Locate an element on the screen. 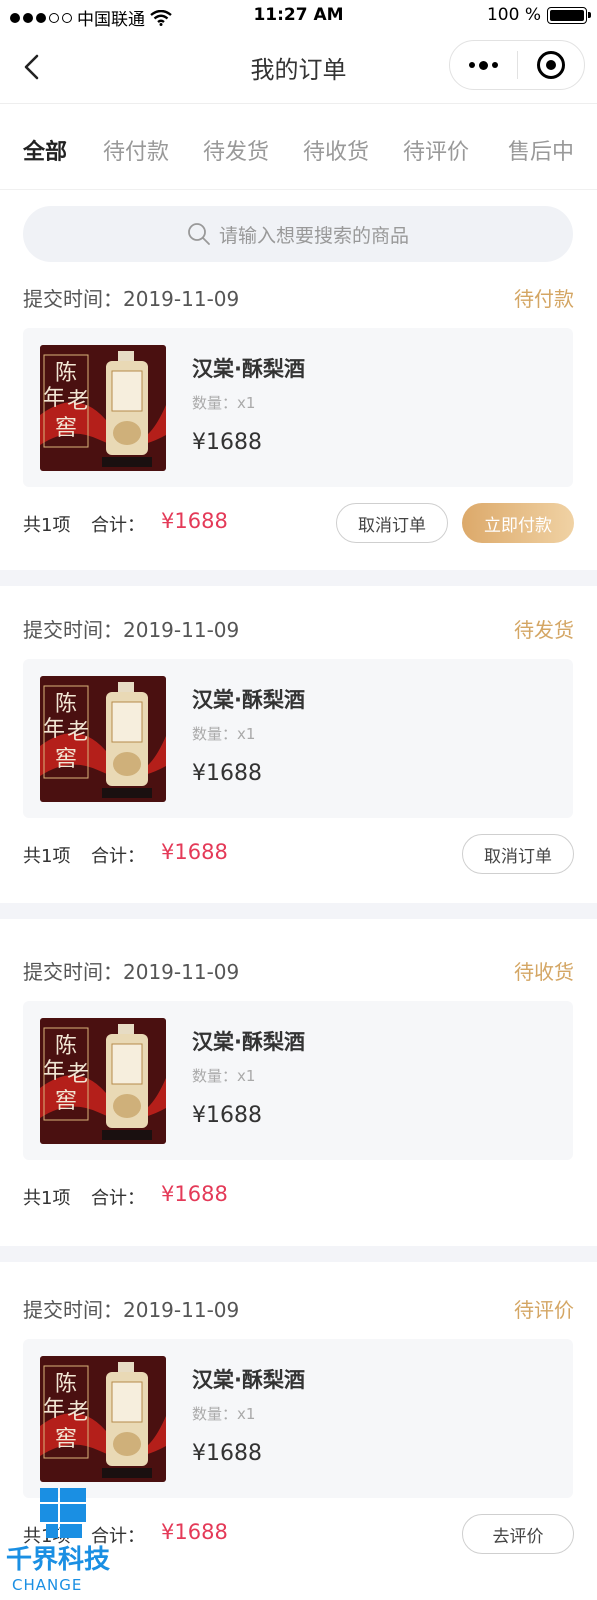  watermark-subtext: CHANGE is located at coordinates (47, 1585).